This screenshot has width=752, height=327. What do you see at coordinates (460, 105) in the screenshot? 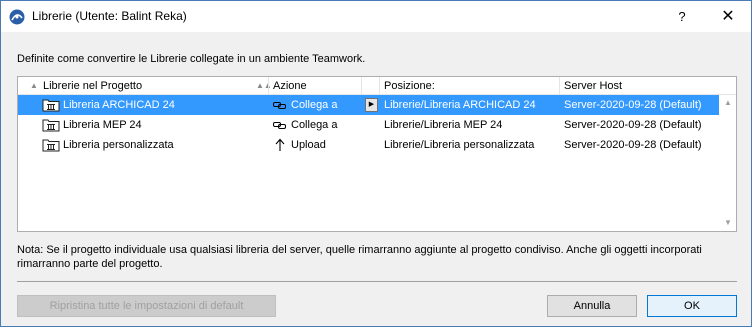
I see `library-position: Librerie/Libreria ARCHICAD 24` at bounding box center [460, 105].